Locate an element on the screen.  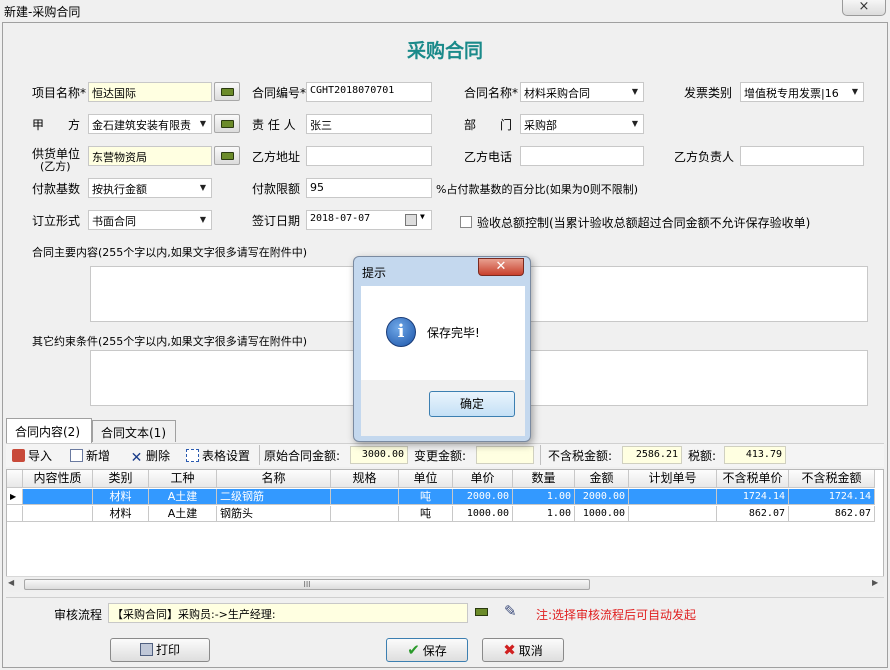
col-header: 不含税单价 is located at coordinates (753, 479).